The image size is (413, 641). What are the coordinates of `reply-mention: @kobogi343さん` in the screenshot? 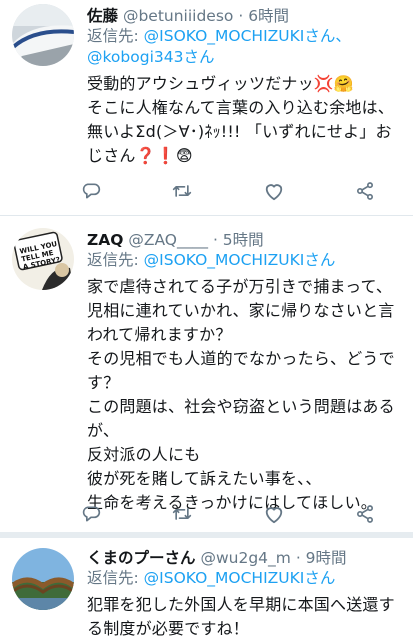 It's located at (150, 57).